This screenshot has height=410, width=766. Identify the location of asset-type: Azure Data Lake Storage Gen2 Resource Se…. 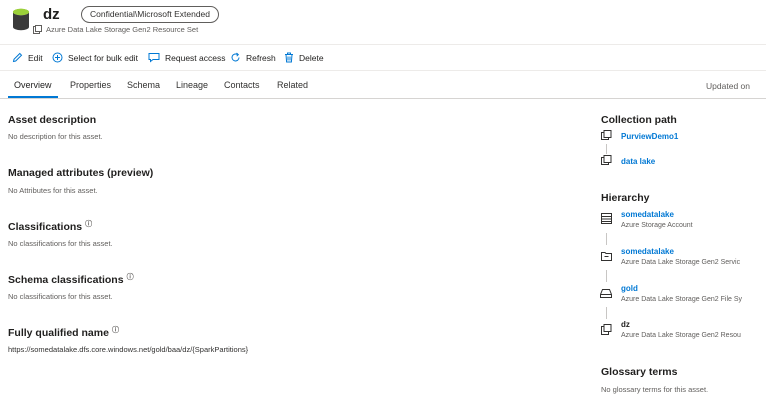
(115, 29).